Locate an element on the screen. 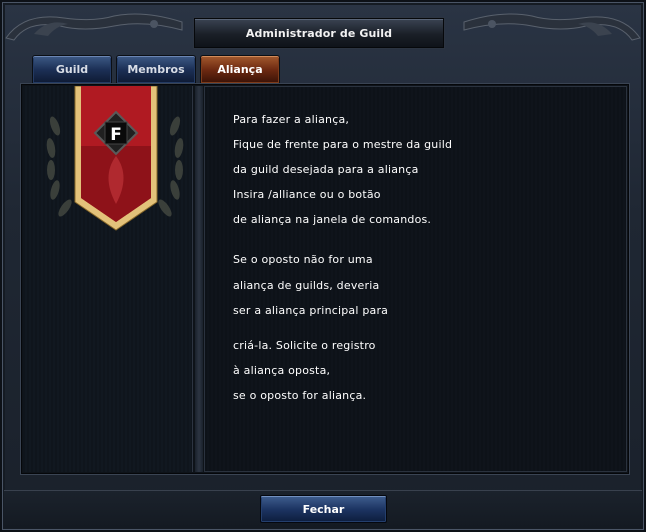  laurel-left-icon is located at coordinates (59, 166).